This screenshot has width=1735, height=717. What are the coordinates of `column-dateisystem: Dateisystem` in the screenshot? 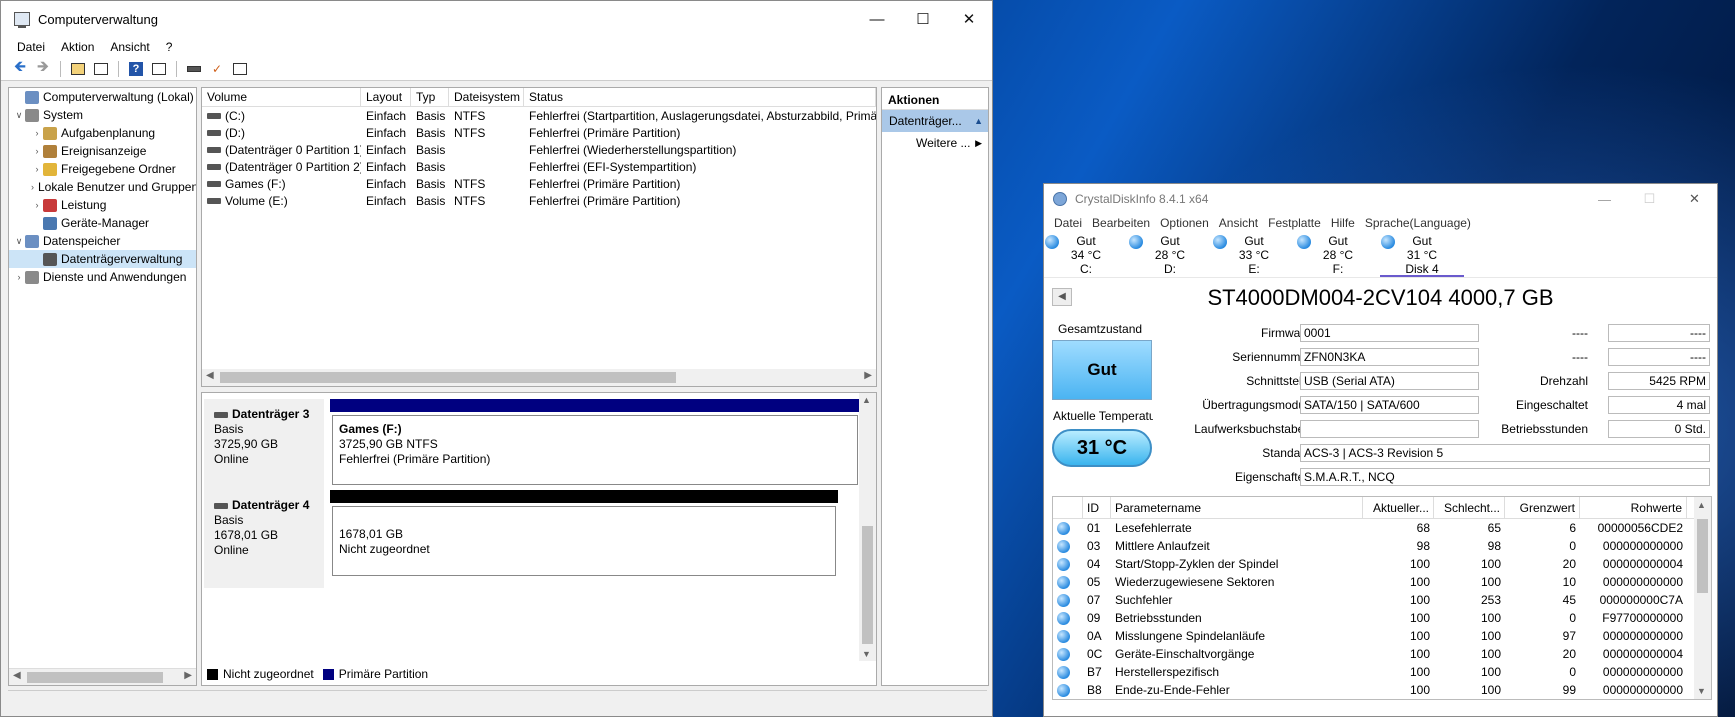 It's located at (486, 97).